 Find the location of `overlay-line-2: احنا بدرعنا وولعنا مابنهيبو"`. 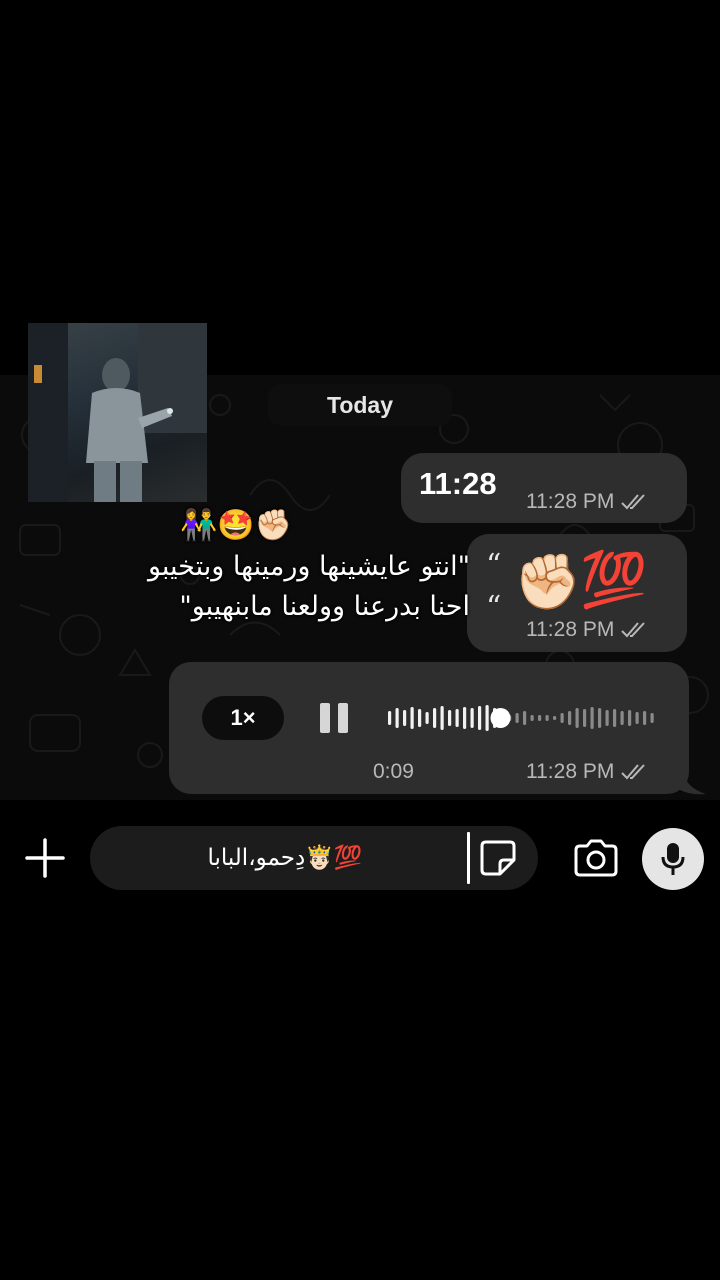

overlay-line-2: احنا بدرعنا وولعنا مابنهيبو" is located at coordinates (324, 606).